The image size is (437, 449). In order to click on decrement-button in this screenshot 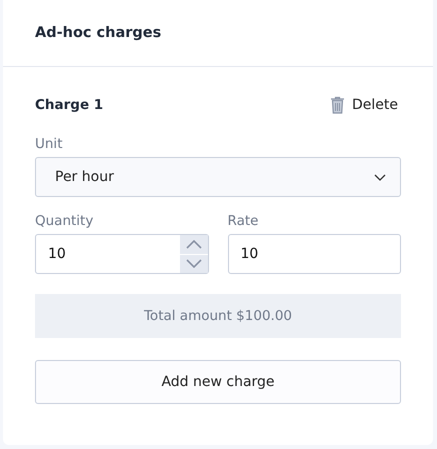, I will do `click(194, 263)`.